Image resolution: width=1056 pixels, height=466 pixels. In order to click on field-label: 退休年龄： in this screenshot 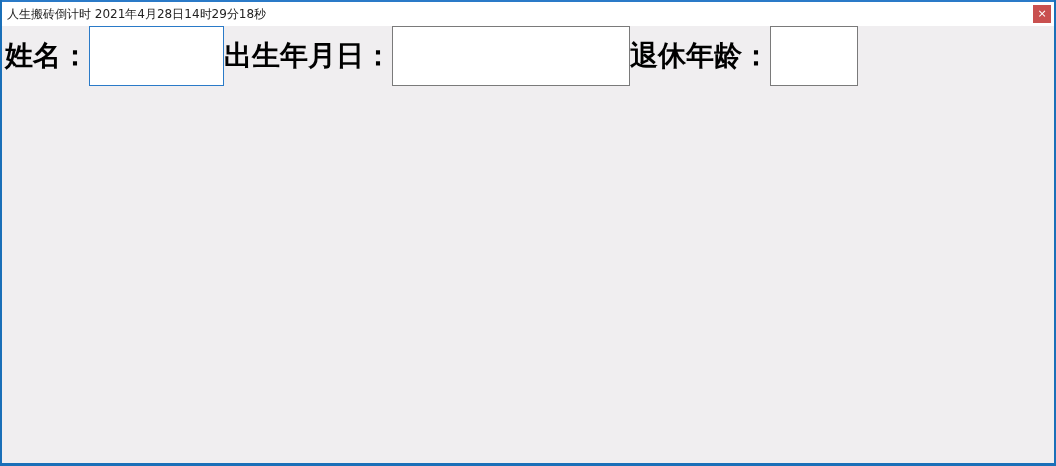, I will do `click(700, 56)`.